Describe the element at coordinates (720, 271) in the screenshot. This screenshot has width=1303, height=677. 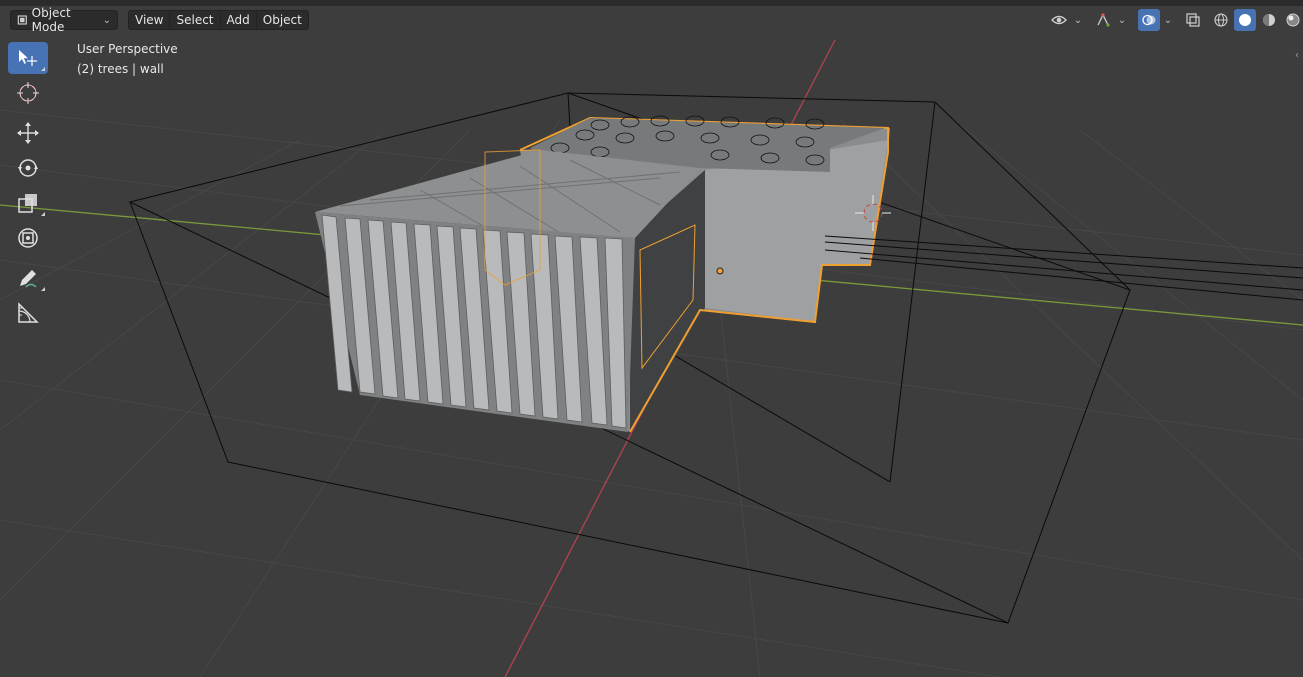
I see `object-origin` at that location.